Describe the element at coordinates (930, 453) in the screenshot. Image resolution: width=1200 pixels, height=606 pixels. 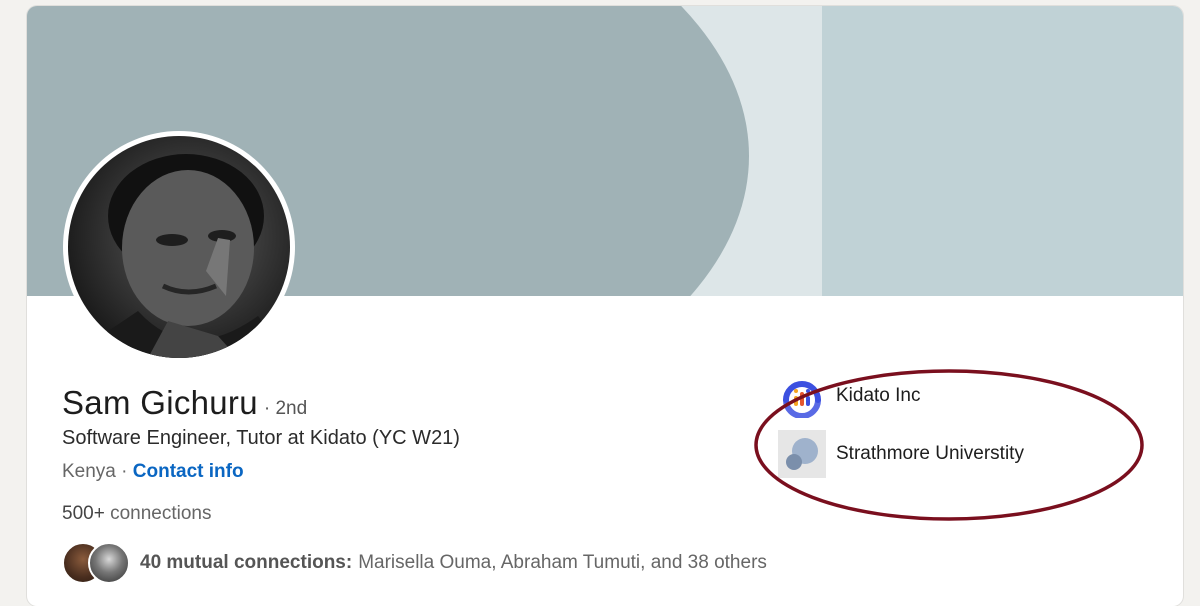
I see `org-name: Strathmore Universtity` at that location.